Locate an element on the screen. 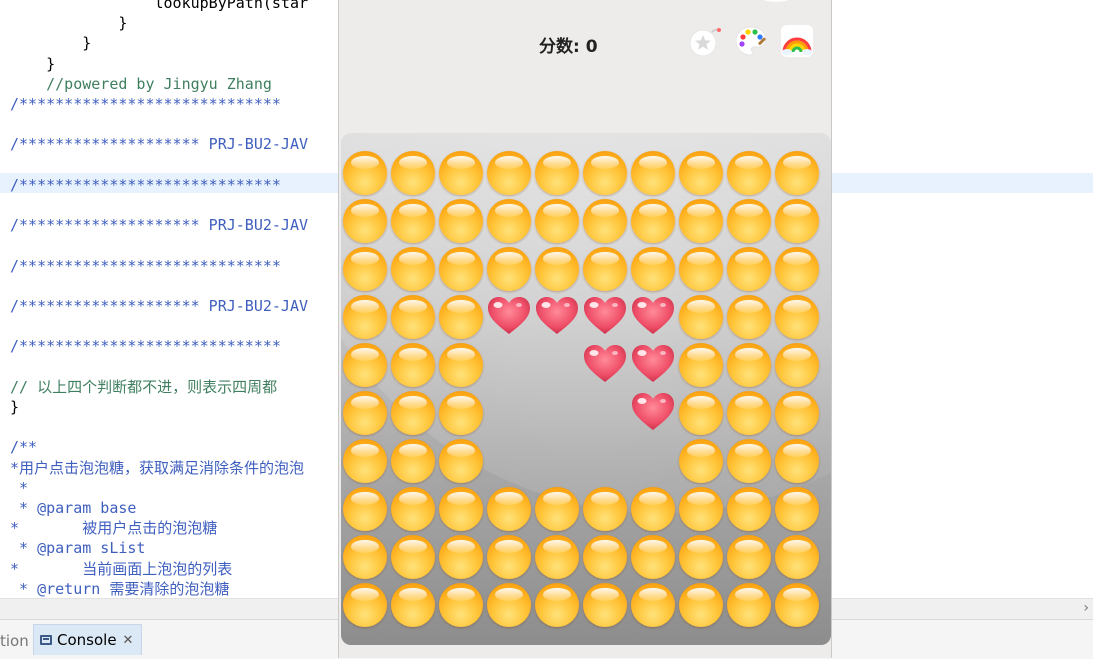 The height and width of the screenshot is (659, 1093). close-icon: ✕ is located at coordinates (128, 640).